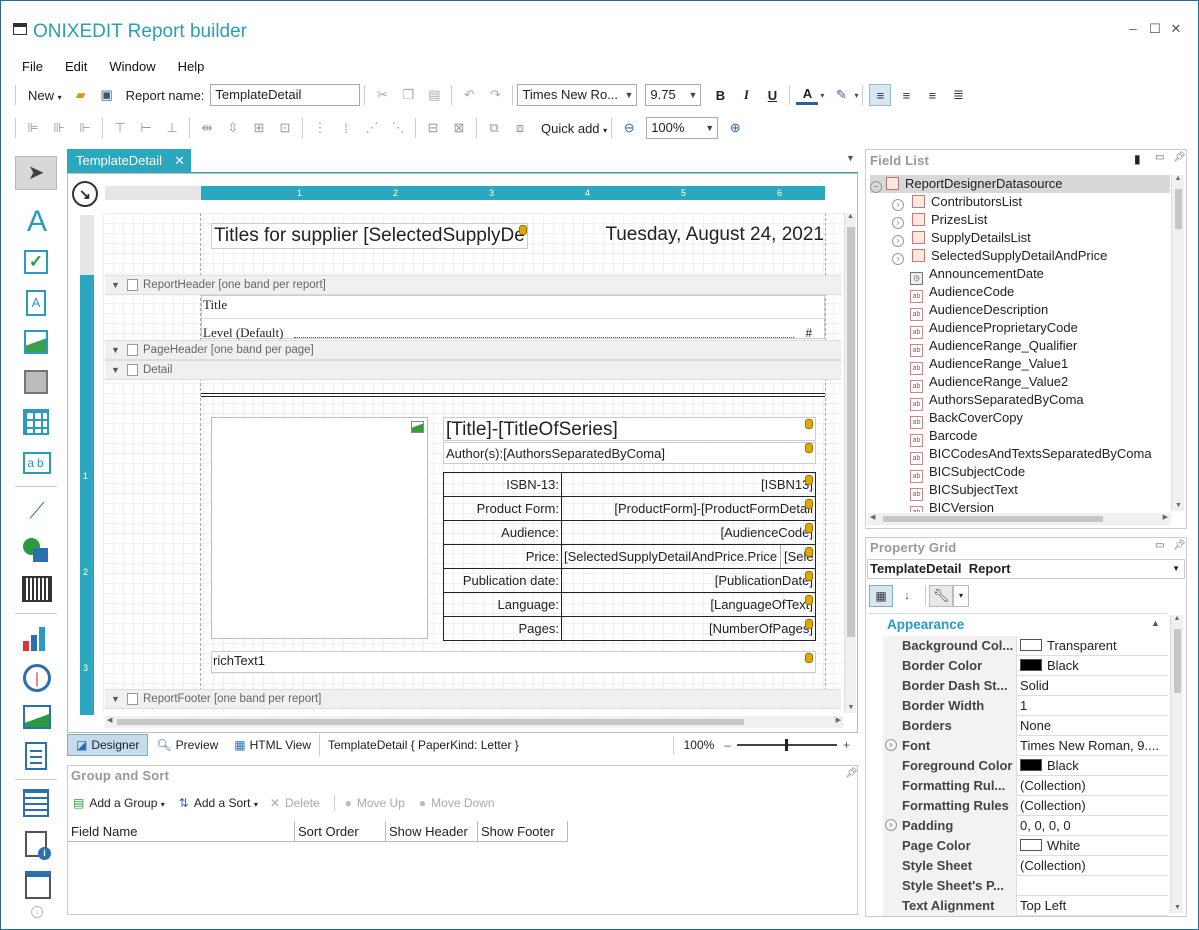 The height and width of the screenshot is (930, 1199). I want to click on tree-item: ab AudienceProprietaryCode, so click(994, 329).